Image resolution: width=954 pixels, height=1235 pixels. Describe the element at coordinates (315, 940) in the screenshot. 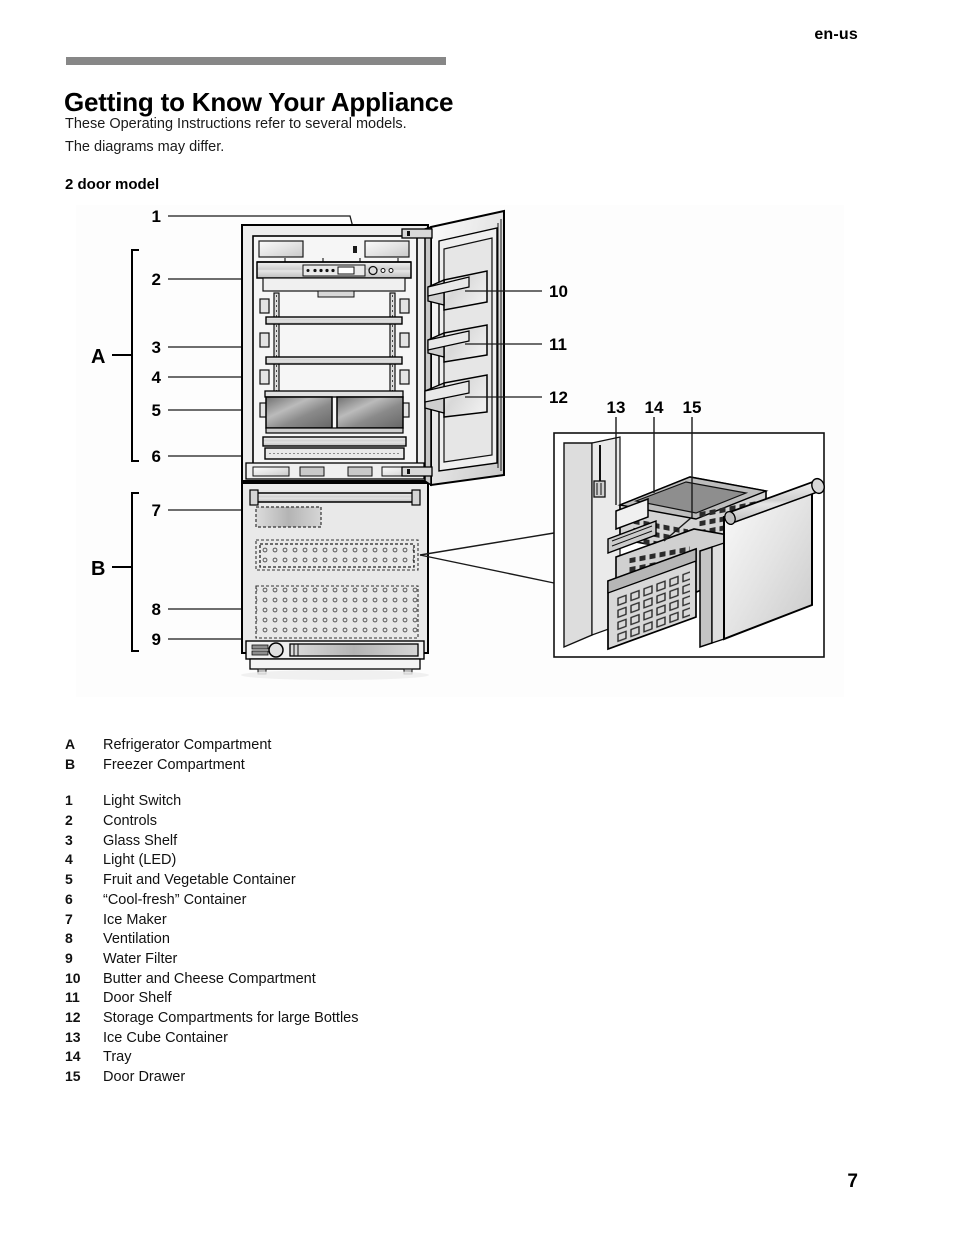

I see `legend-row-8: 8 Ventilation` at that location.